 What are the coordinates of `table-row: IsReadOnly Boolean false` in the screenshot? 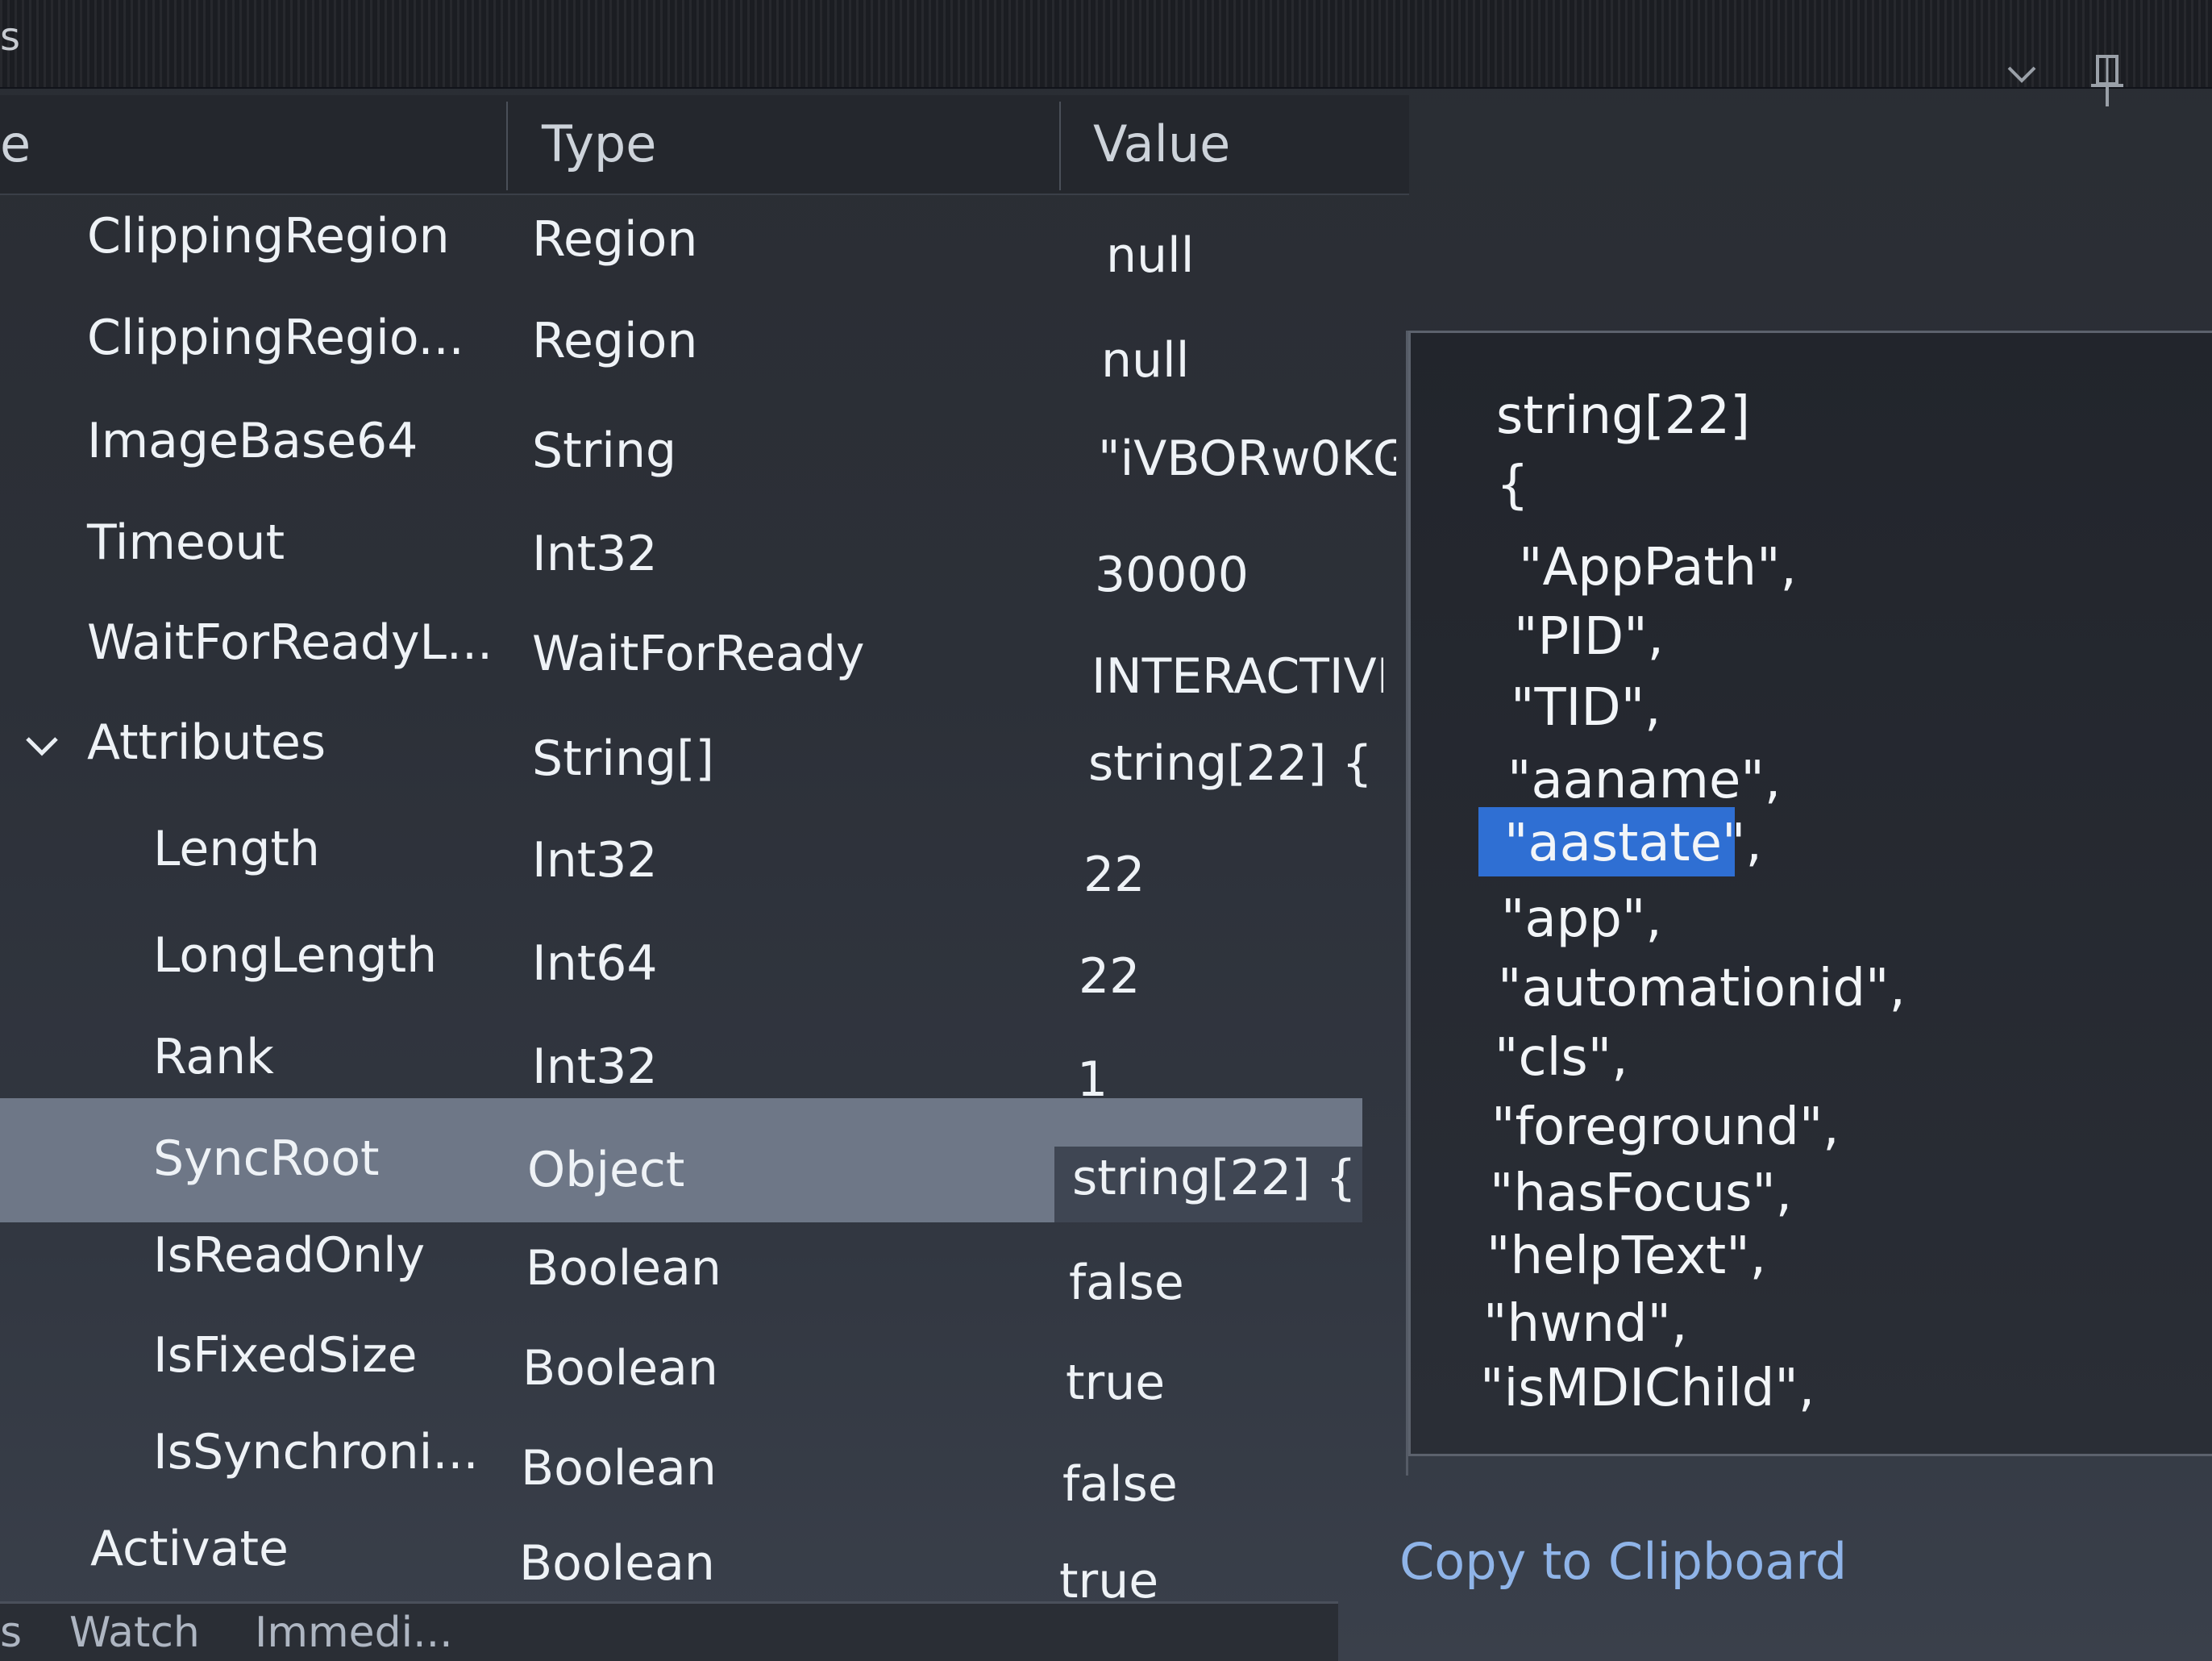 It's located at (681, 1272).